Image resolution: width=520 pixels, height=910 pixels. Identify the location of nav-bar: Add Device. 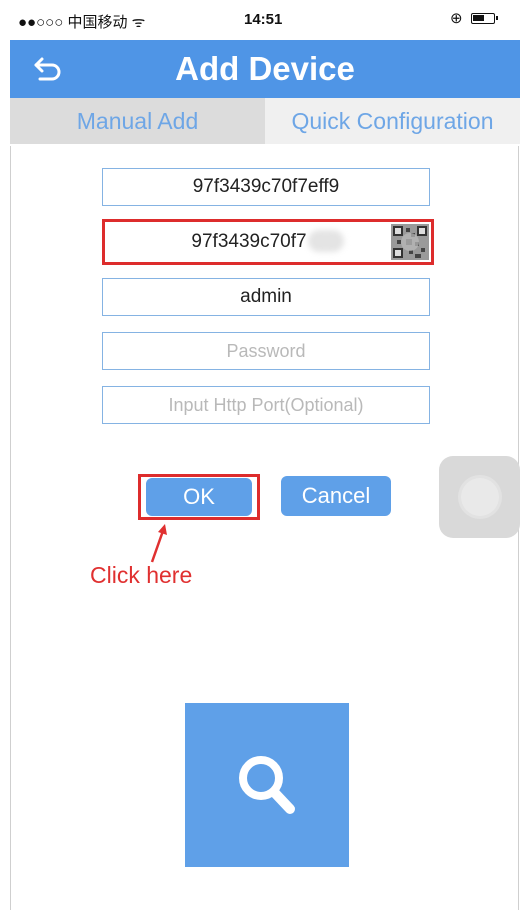
(265, 69).